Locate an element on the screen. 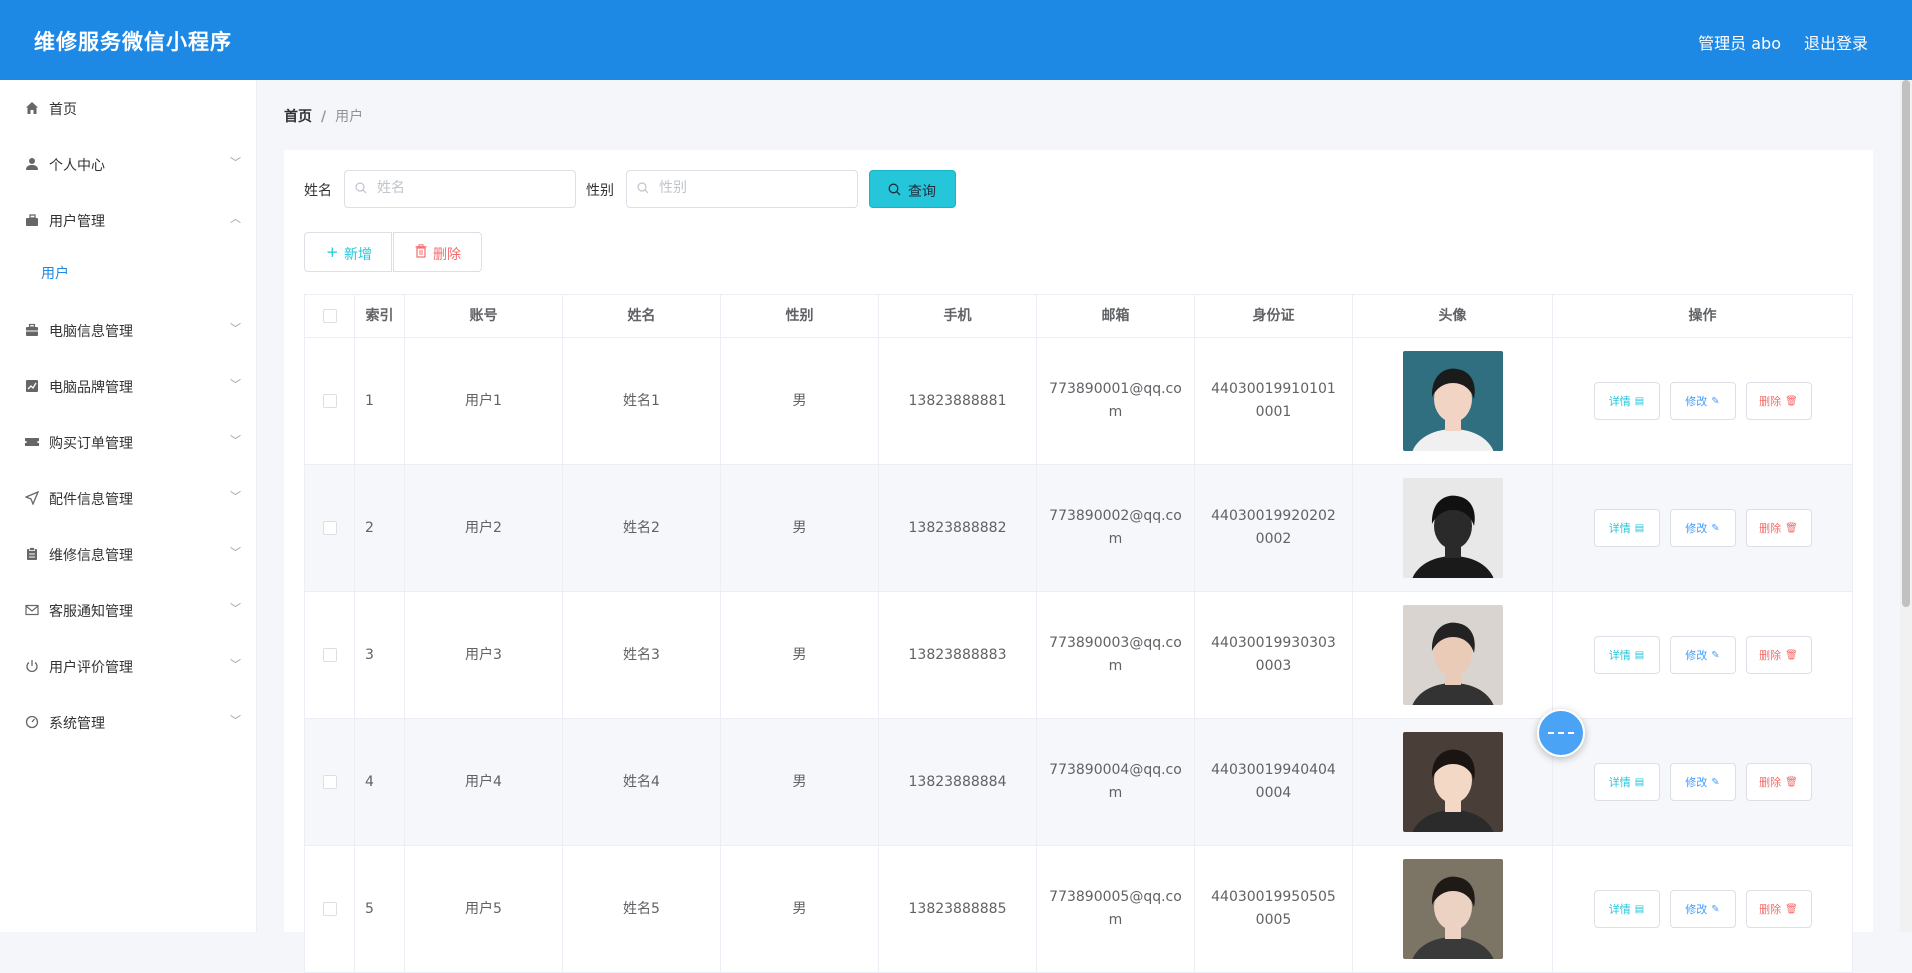 The image size is (1912, 973). cell-name: 姓名2 is located at coordinates (642, 528).